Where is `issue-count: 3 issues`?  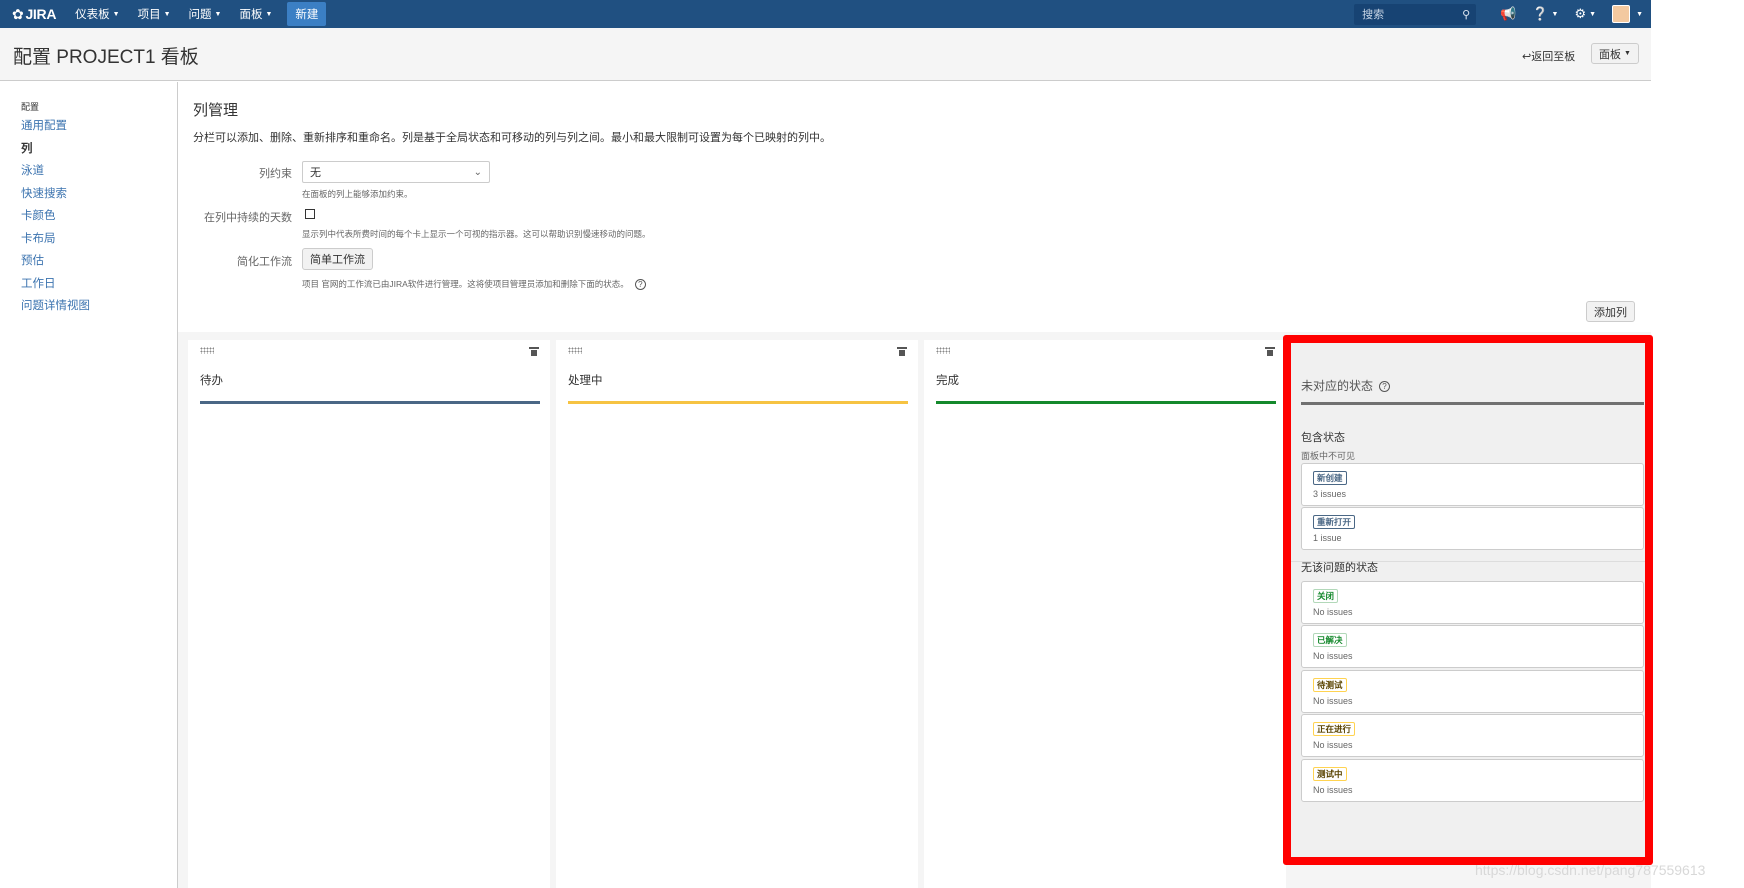 issue-count: 3 issues is located at coordinates (1330, 494).